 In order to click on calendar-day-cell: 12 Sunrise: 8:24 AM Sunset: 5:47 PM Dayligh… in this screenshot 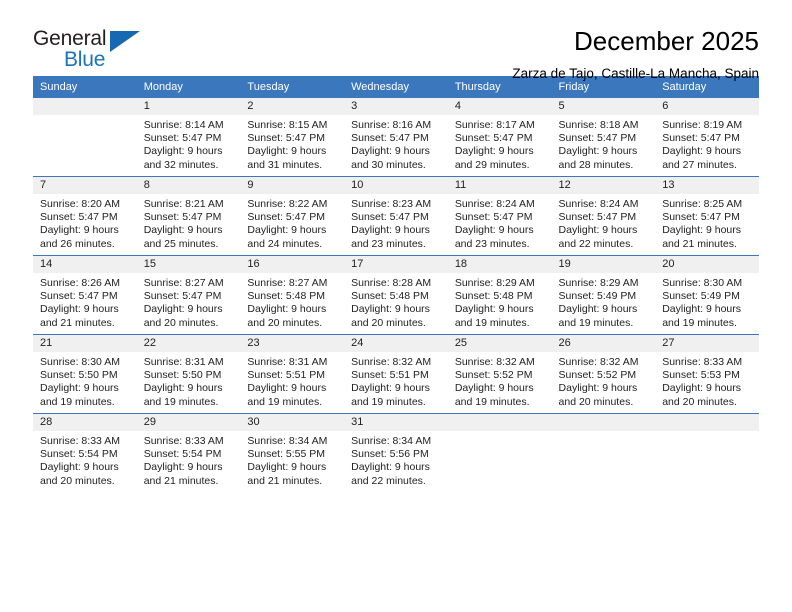, I will do `click(603, 216)`.